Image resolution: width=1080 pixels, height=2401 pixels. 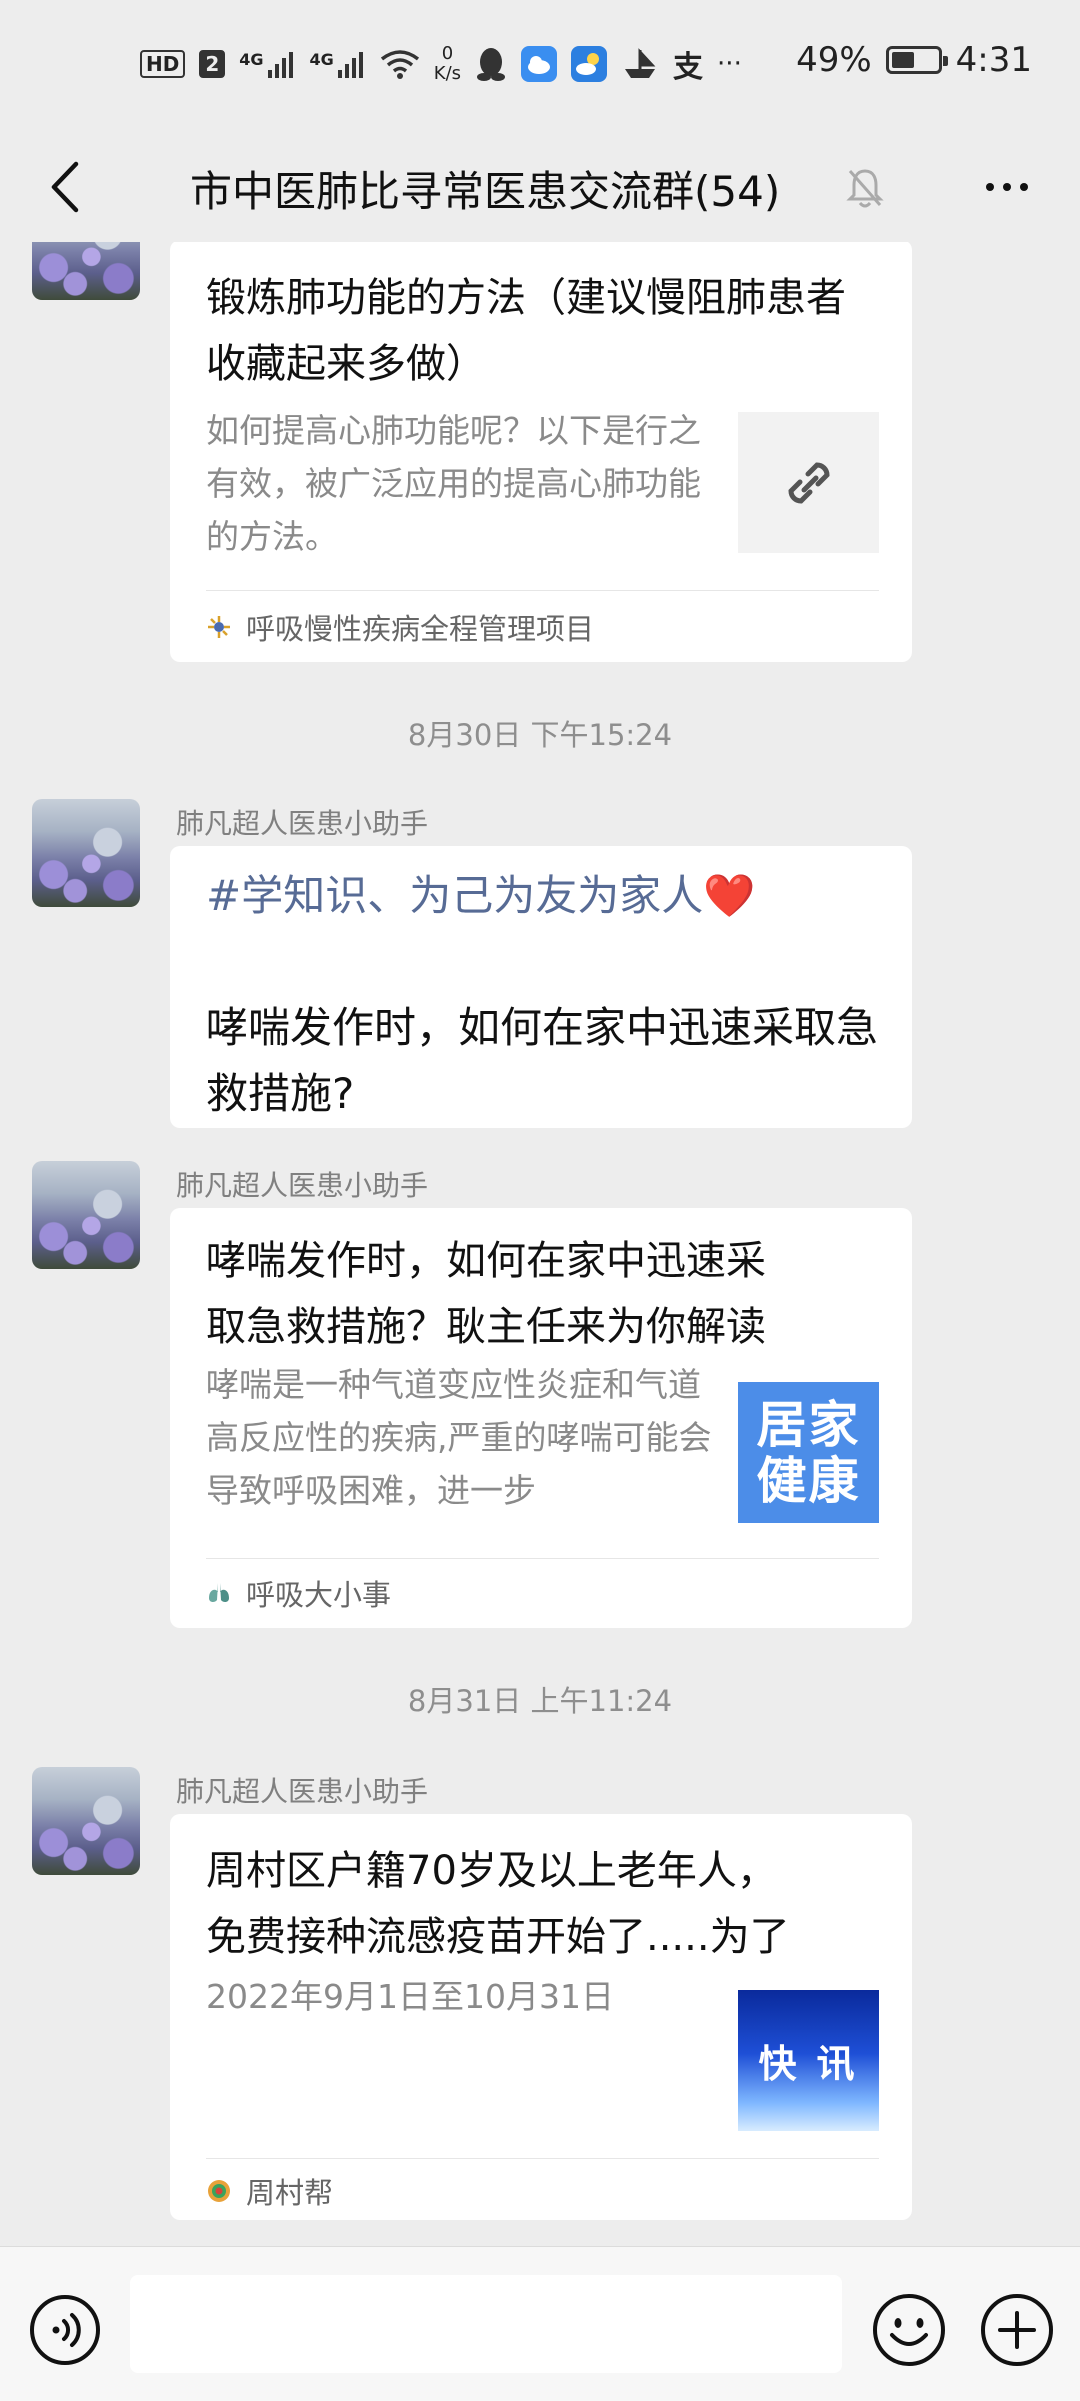 What do you see at coordinates (729, 895) in the screenshot?
I see `heart-emoji: ❤️` at bounding box center [729, 895].